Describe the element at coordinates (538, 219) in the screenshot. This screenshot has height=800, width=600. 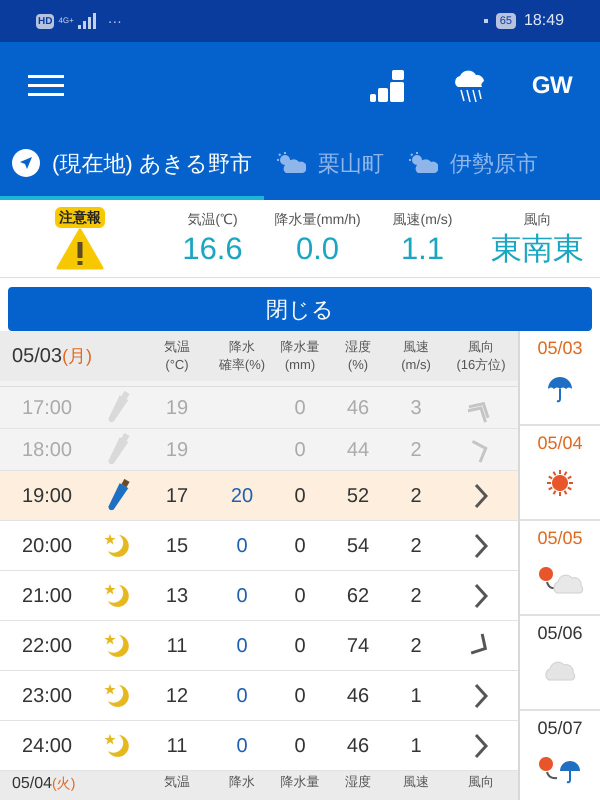
I see `reading-label: 風向` at that location.